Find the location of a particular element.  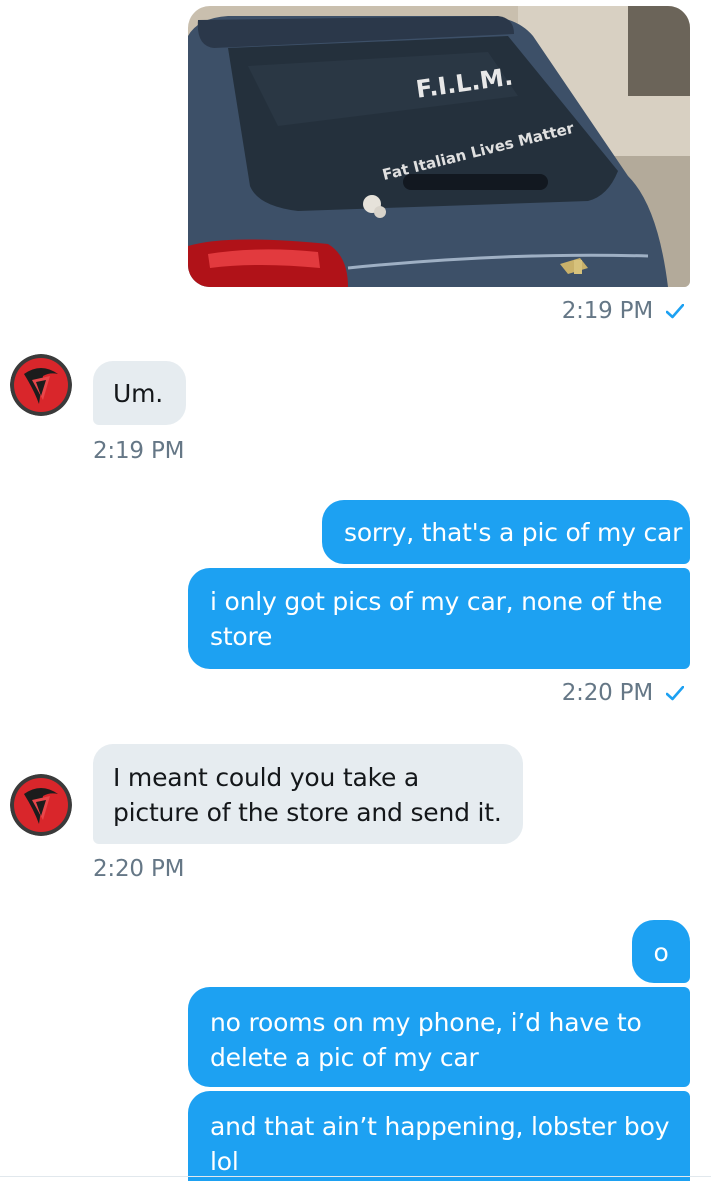

message-text: o is located at coordinates (661, 952).